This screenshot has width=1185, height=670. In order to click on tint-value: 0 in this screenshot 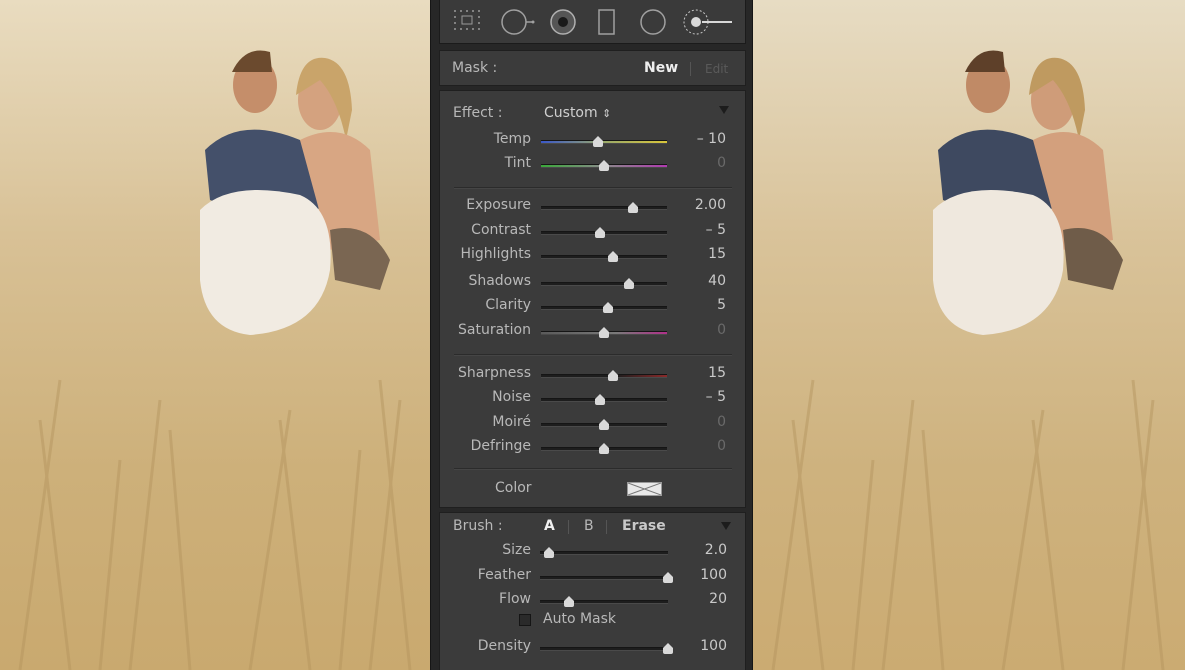, I will do `click(701, 163)`.